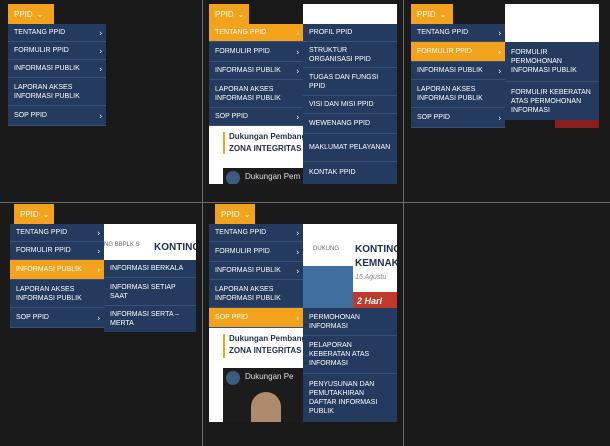 The width and height of the screenshot is (610, 446). I want to click on submenu-label: PROFIL PPID, so click(331, 32).